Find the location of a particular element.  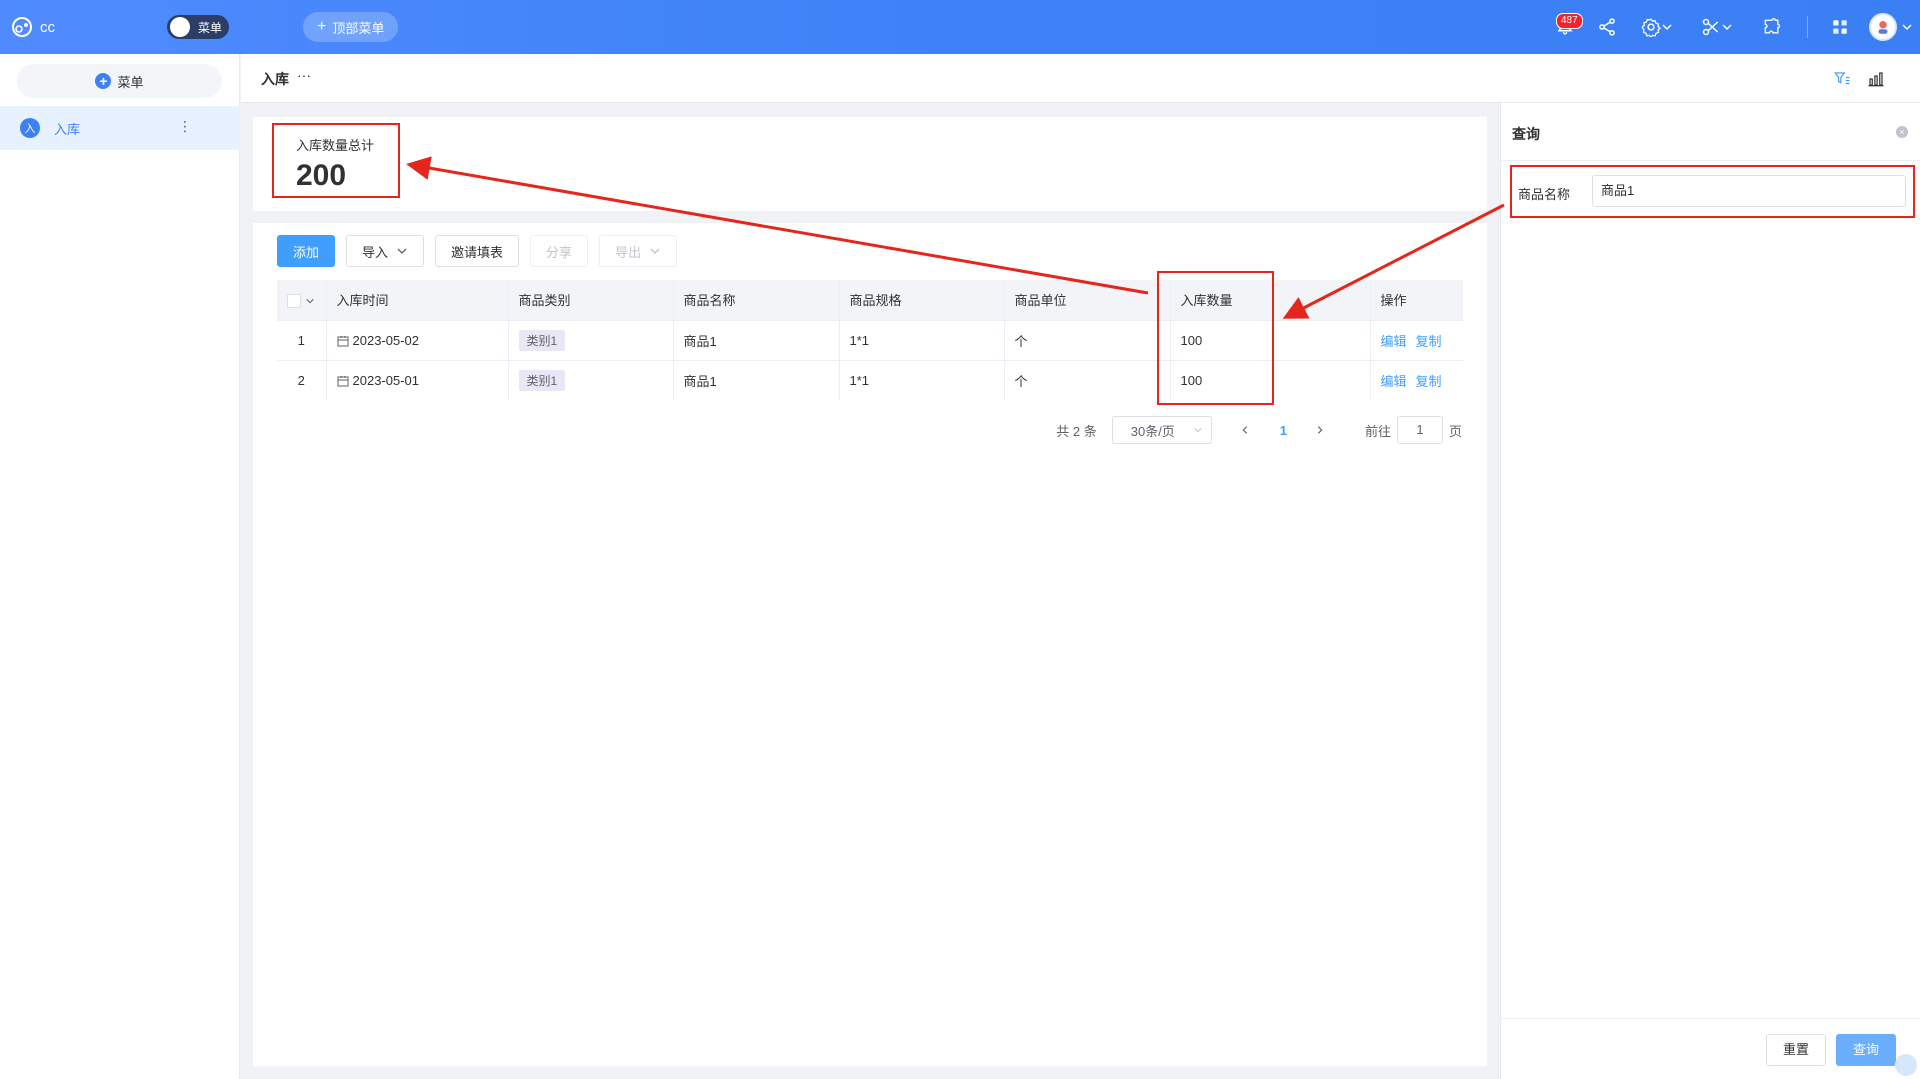

sidebar: + 菜单 入 入库 ⋮ is located at coordinates (120, 566).